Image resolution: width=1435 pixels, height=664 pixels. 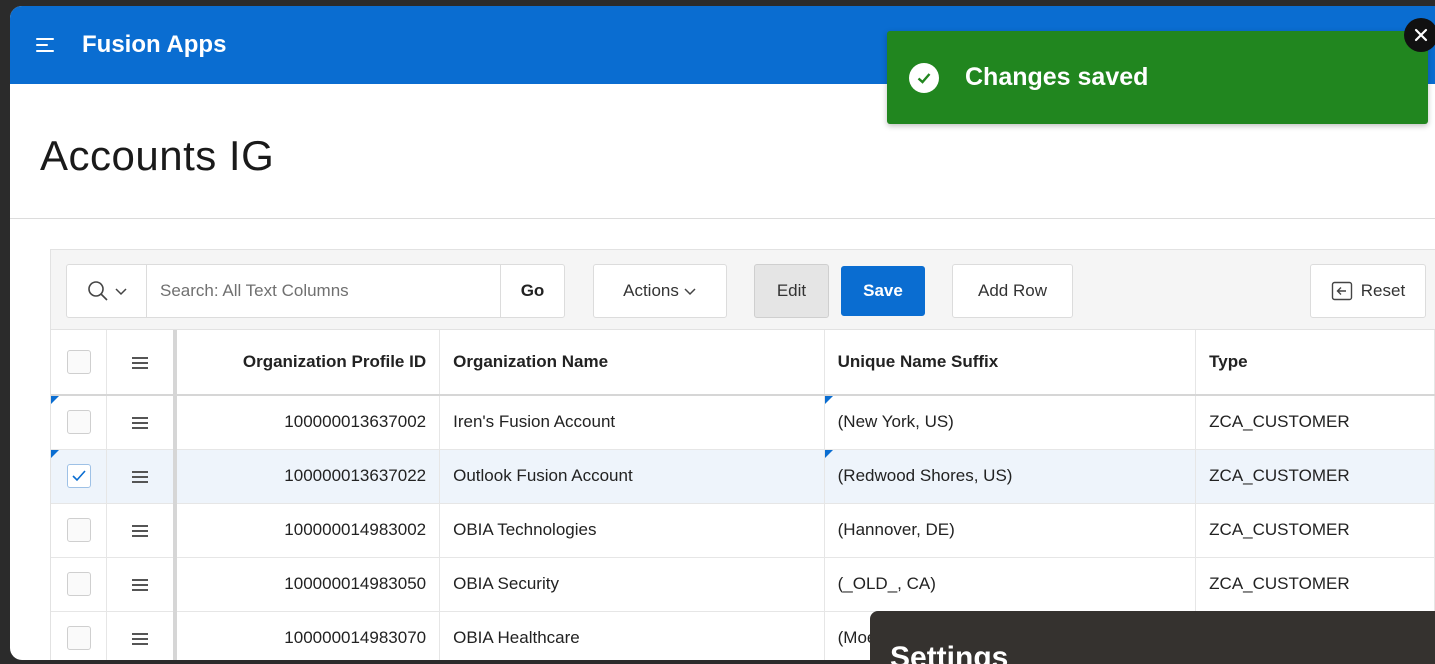 What do you see at coordinates (722, 218) in the screenshot?
I see `header-divider` at bounding box center [722, 218].